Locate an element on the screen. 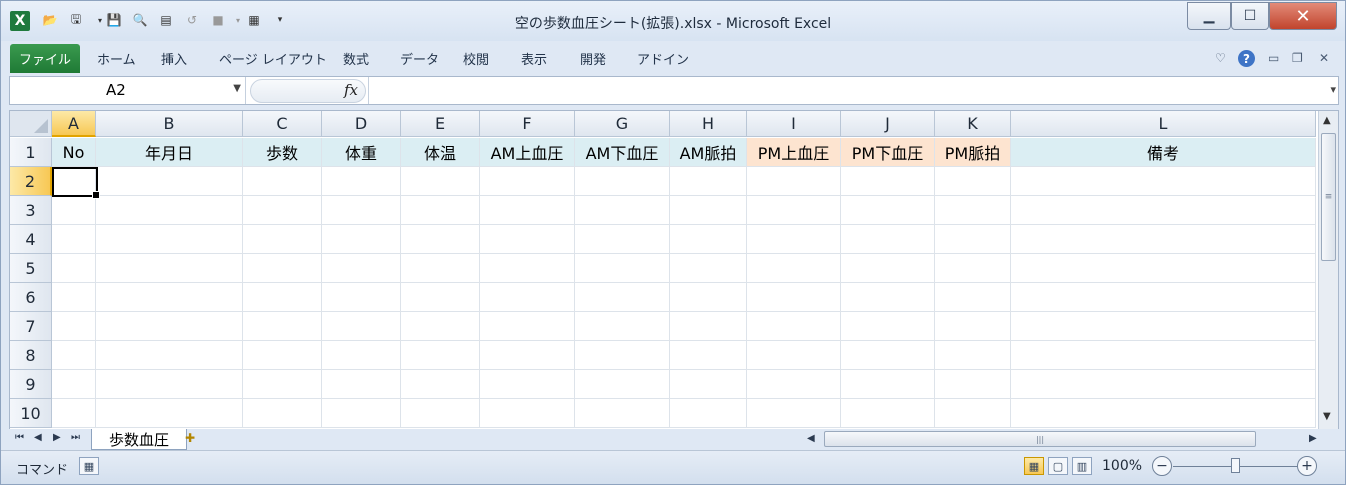 The width and height of the screenshot is (1346, 485). cell-d8 is located at coordinates (361, 355).